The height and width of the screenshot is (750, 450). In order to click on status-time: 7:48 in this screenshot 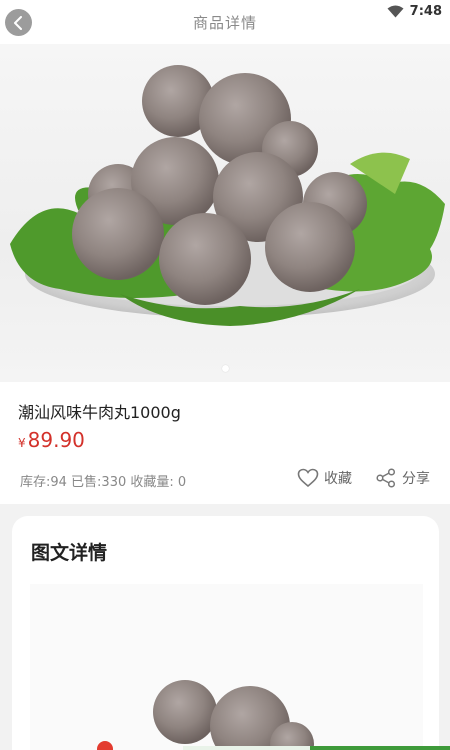, I will do `click(425, 11)`.